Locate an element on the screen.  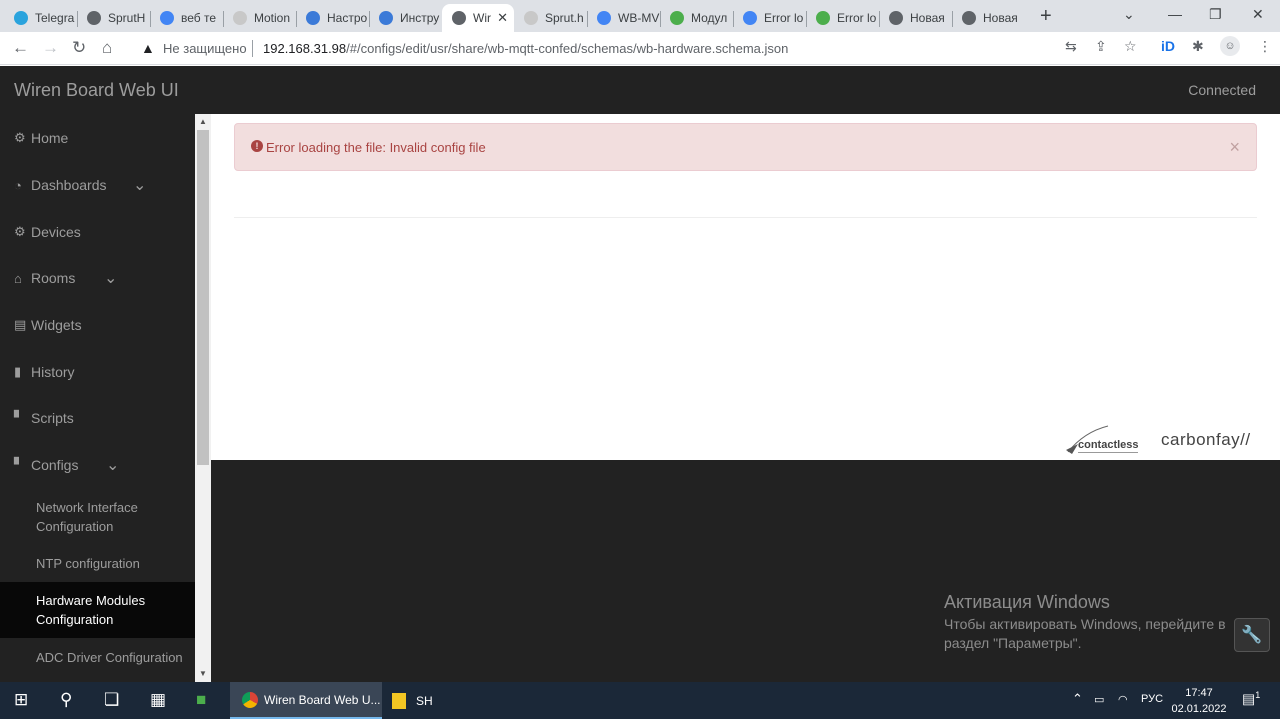
browser-tab: Модул is located at coordinates (696, 18).